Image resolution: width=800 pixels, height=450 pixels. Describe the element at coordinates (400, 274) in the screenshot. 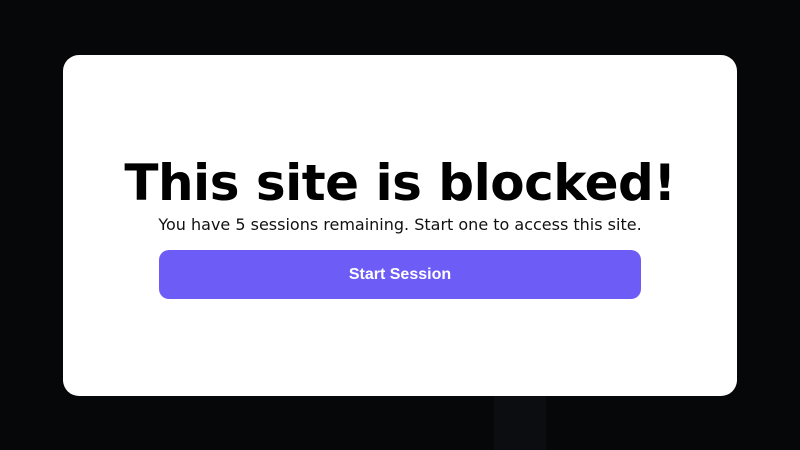

I see `start-session-button: Start Session` at that location.